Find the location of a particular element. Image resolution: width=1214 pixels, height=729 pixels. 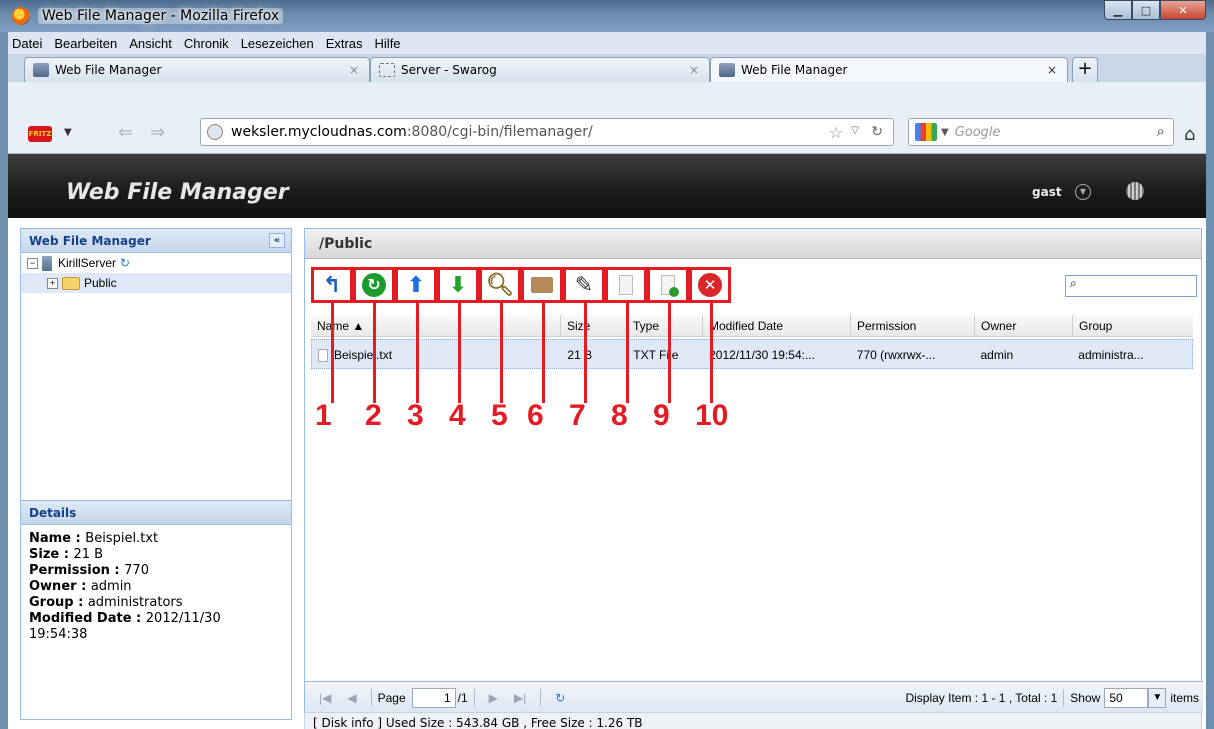

new-folder-icon is located at coordinates (542, 285).